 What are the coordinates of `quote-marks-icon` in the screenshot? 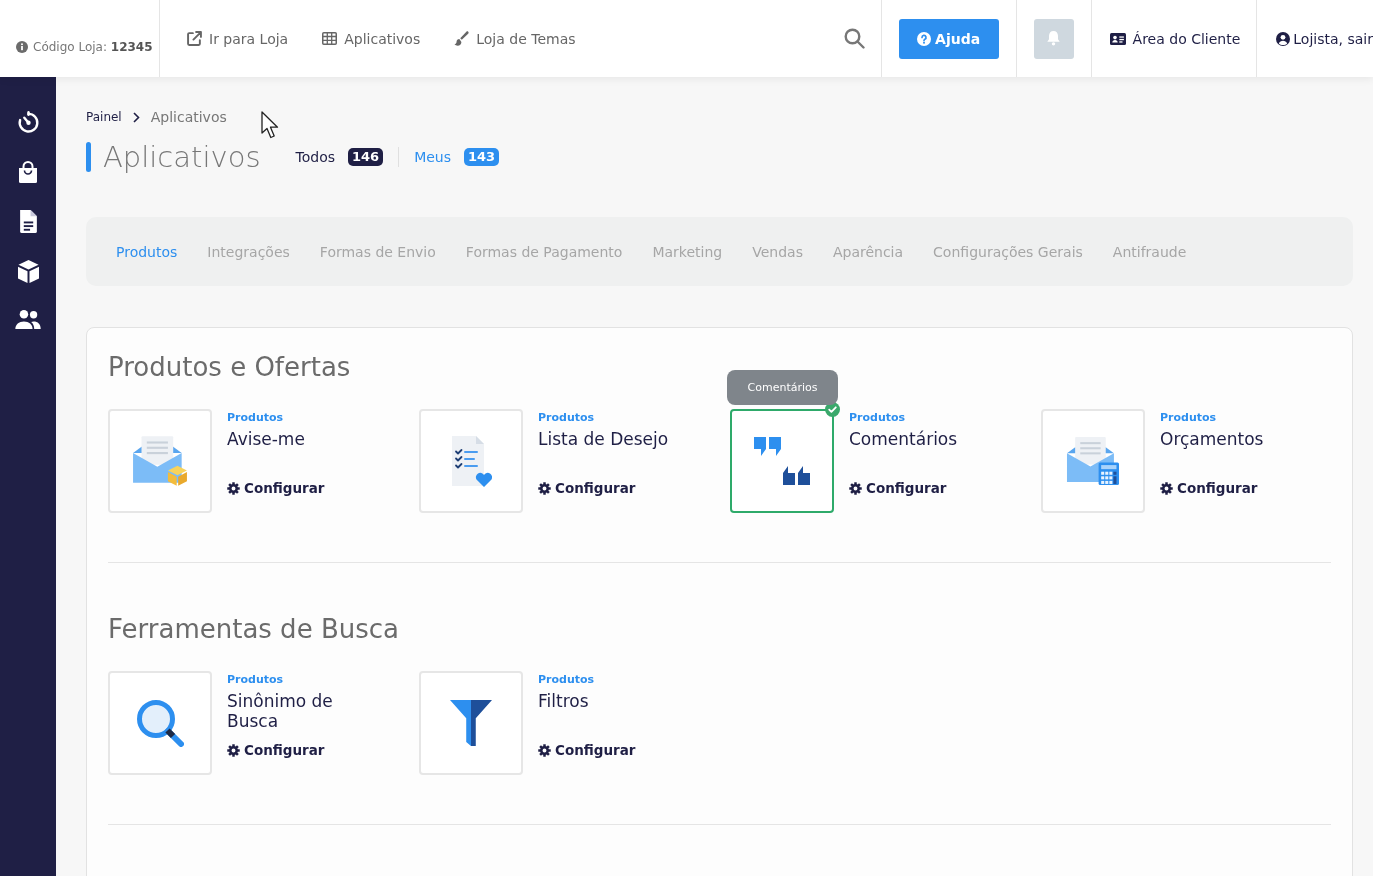 It's located at (782, 461).